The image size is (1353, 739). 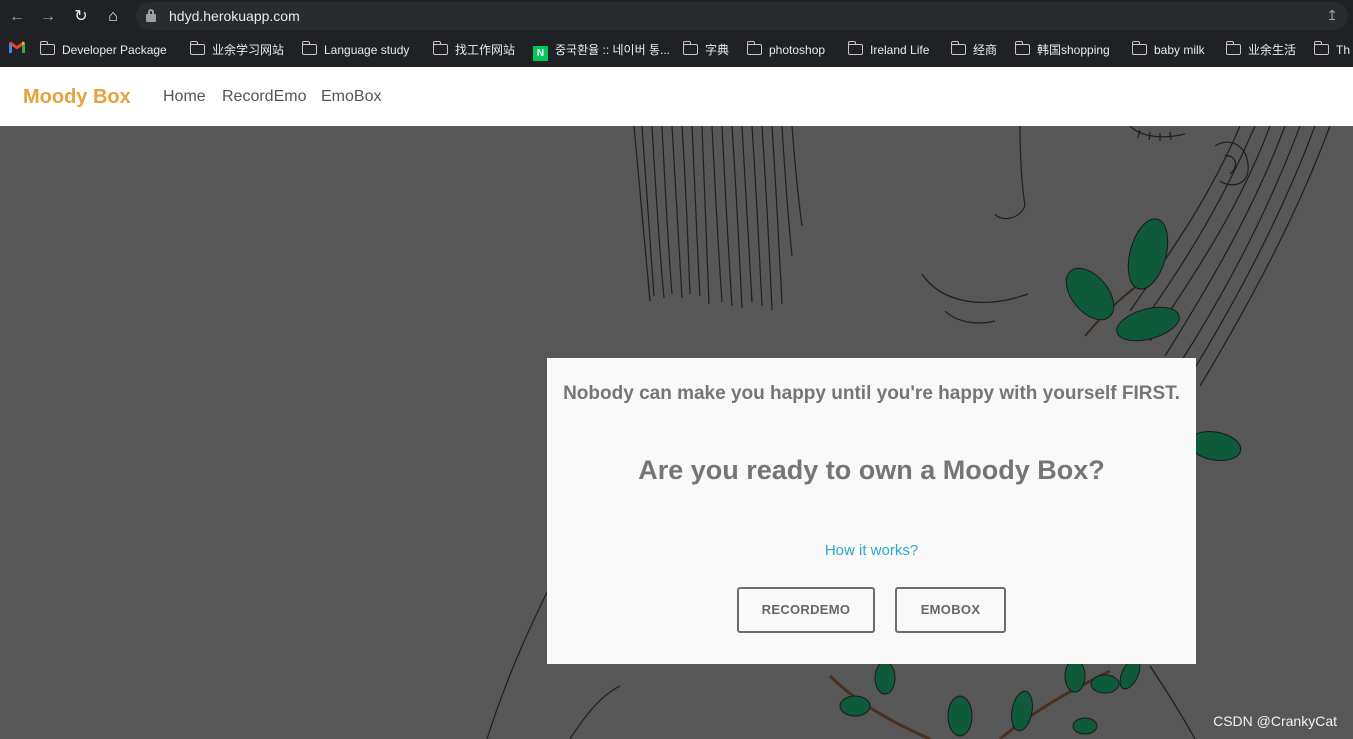 I want to click on bookmark-item: baby milk, so click(x=1168, y=50).